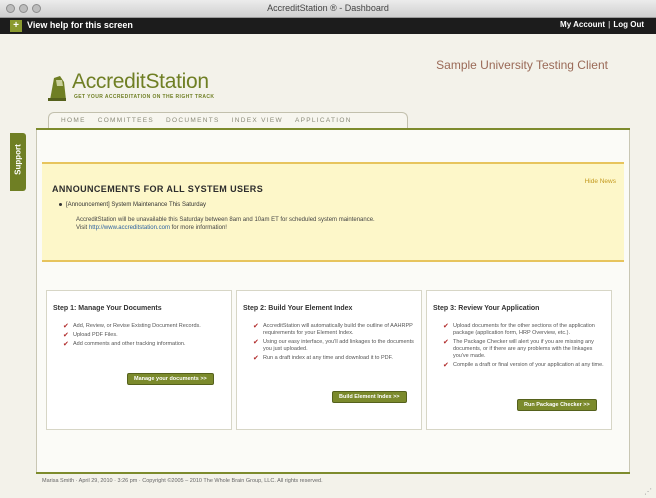  What do you see at coordinates (140, 82) in the screenshot?
I see `logo-name: AccreditStation` at bounding box center [140, 82].